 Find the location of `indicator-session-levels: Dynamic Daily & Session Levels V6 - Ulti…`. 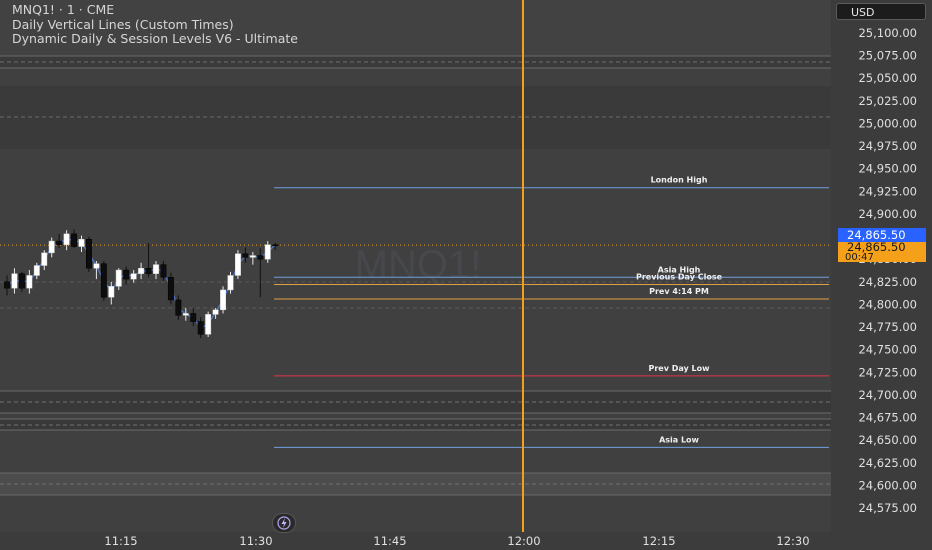

indicator-session-levels: Dynamic Daily & Session Levels V6 - Ulti… is located at coordinates (155, 39).